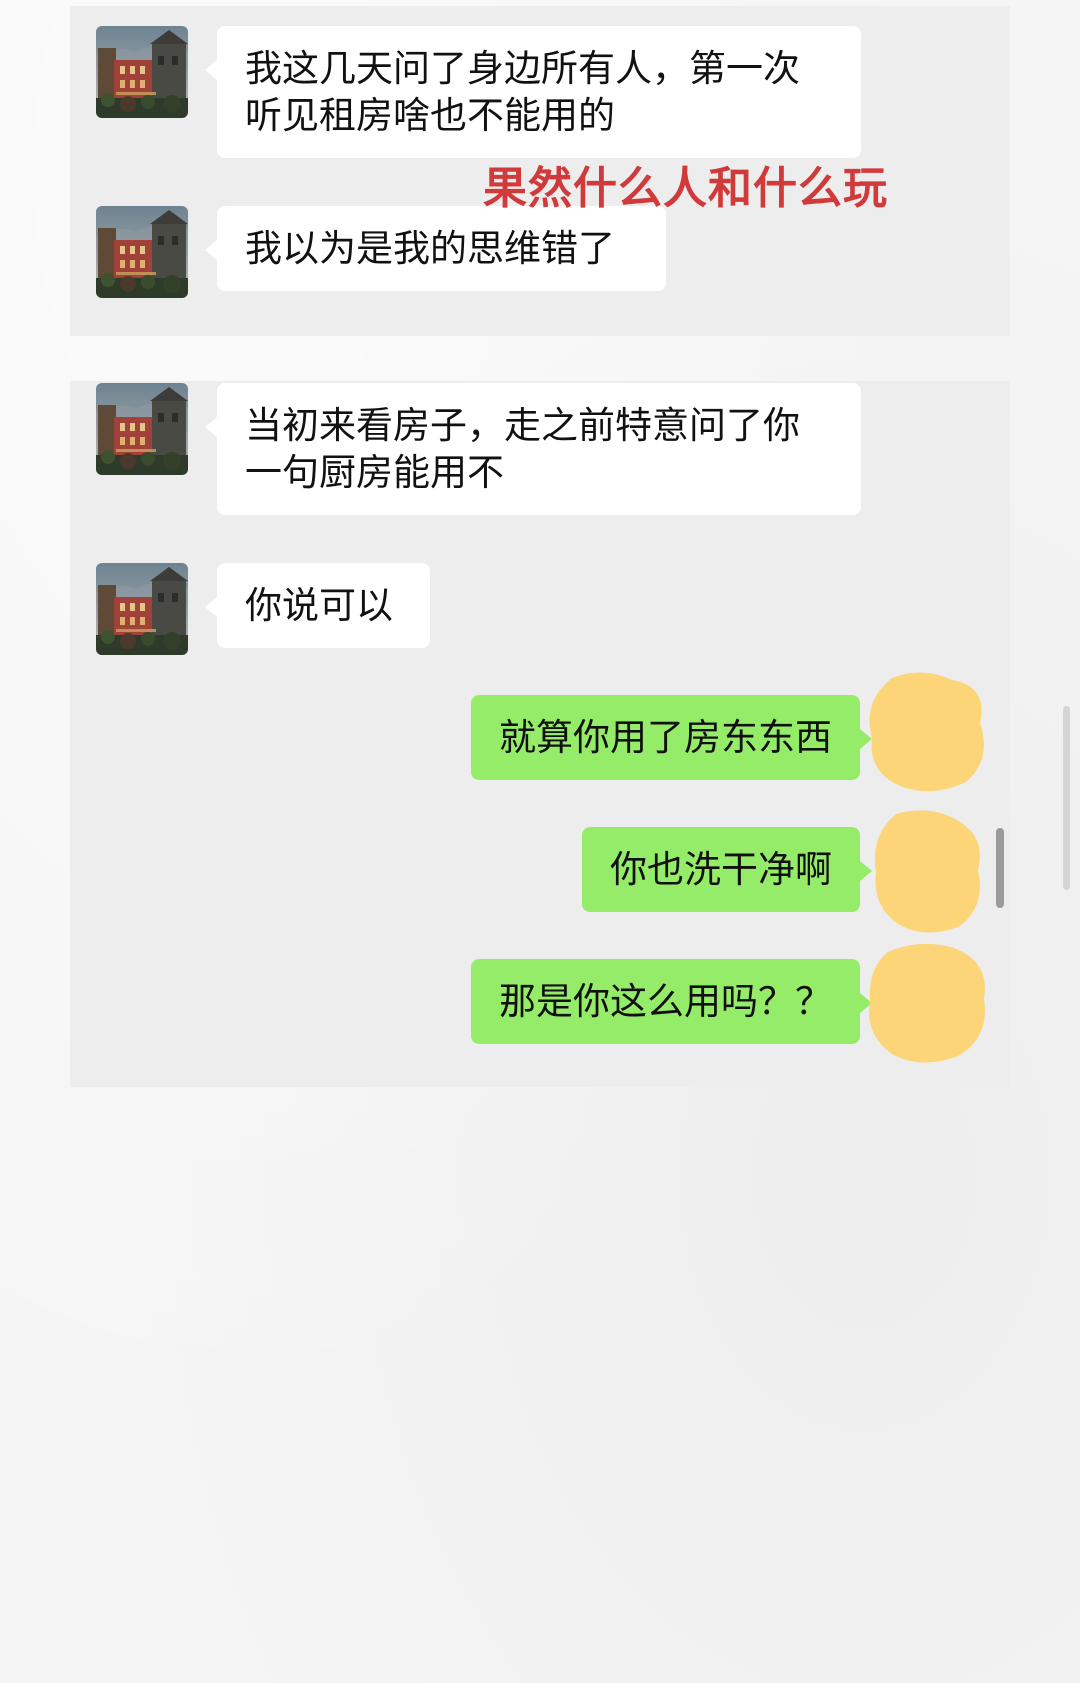 The image size is (1080, 1683). What do you see at coordinates (533, 92) in the screenshot?
I see `incoming-message-bubble: 我这几天问了身边所有人，第一次 听见租房啥也不能用的` at bounding box center [533, 92].